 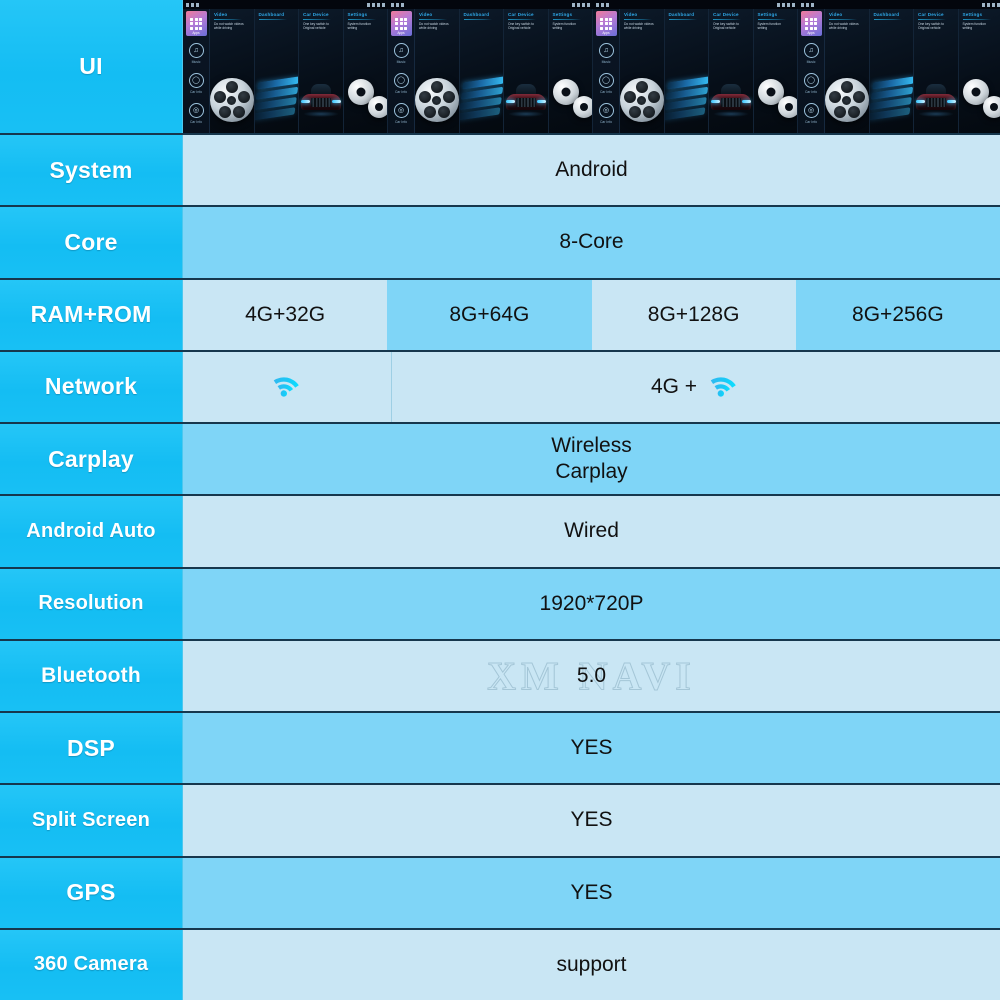 I want to click on value-text: support, so click(x=591, y=964).